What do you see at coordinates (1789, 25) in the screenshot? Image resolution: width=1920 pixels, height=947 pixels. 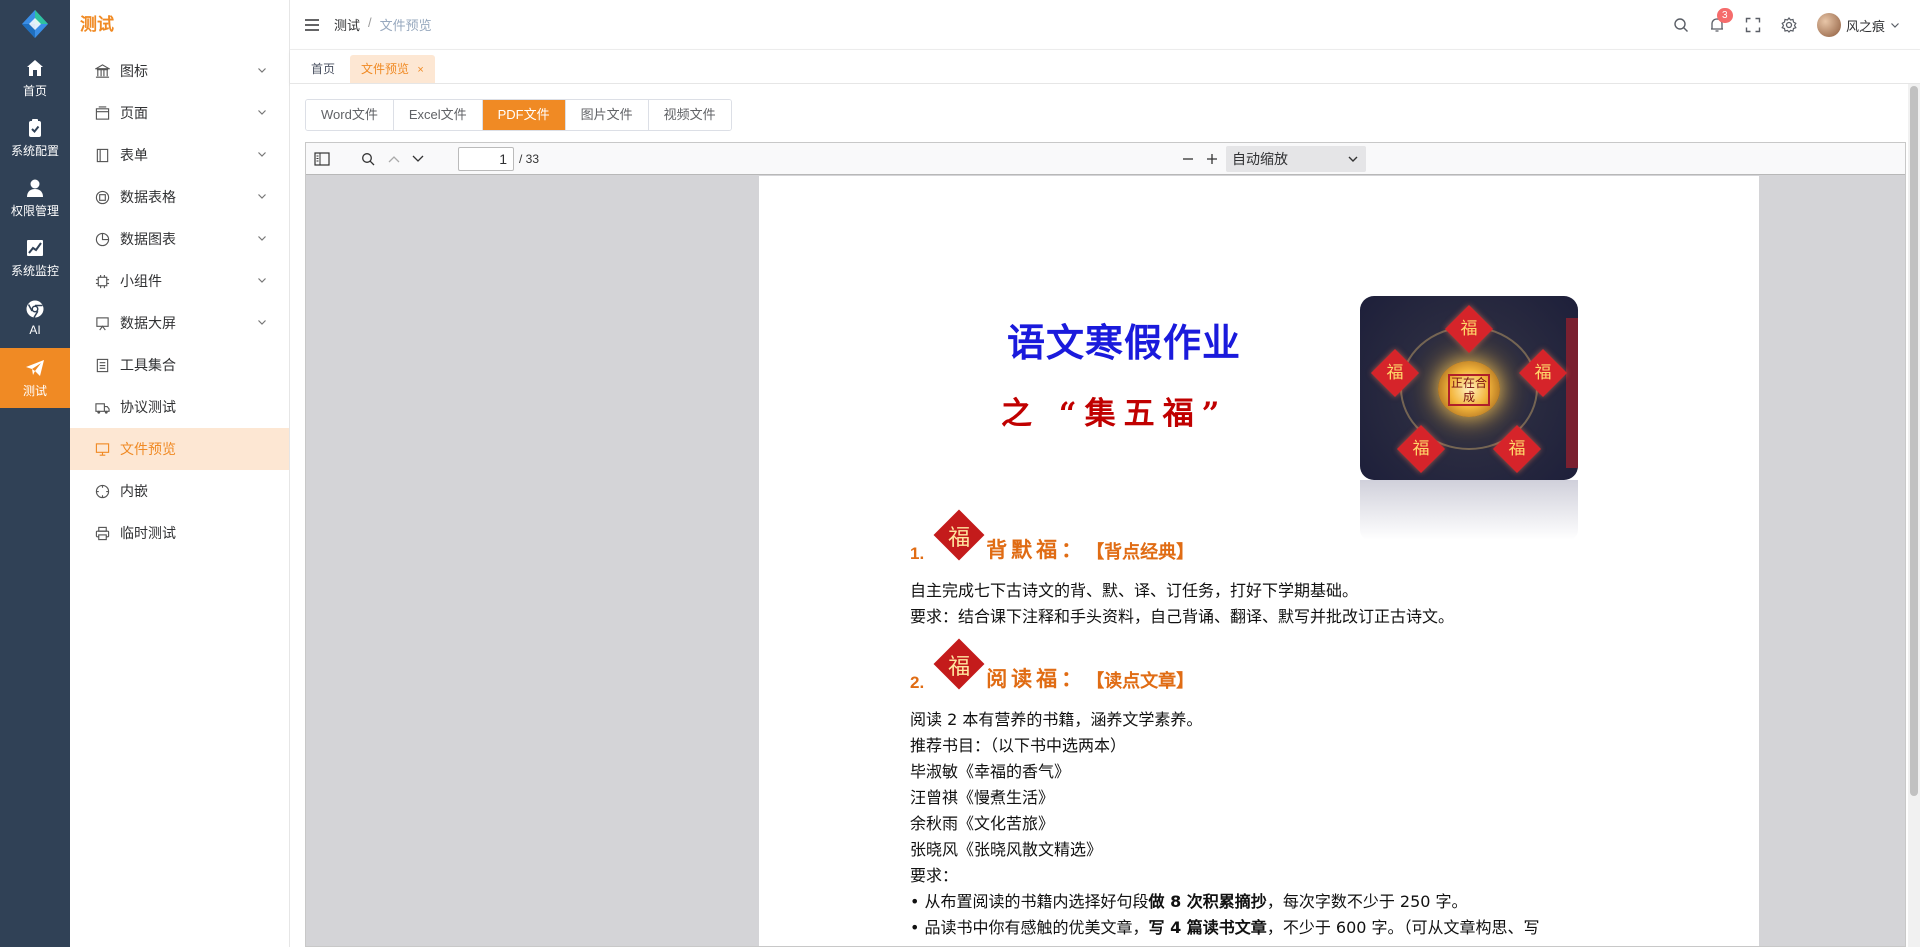 I see `gear-icon` at bounding box center [1789, 25].